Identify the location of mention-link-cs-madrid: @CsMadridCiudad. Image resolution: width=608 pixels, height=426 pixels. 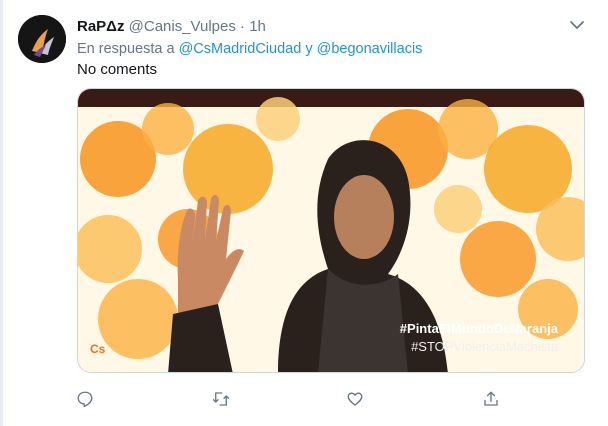
(240, 49).